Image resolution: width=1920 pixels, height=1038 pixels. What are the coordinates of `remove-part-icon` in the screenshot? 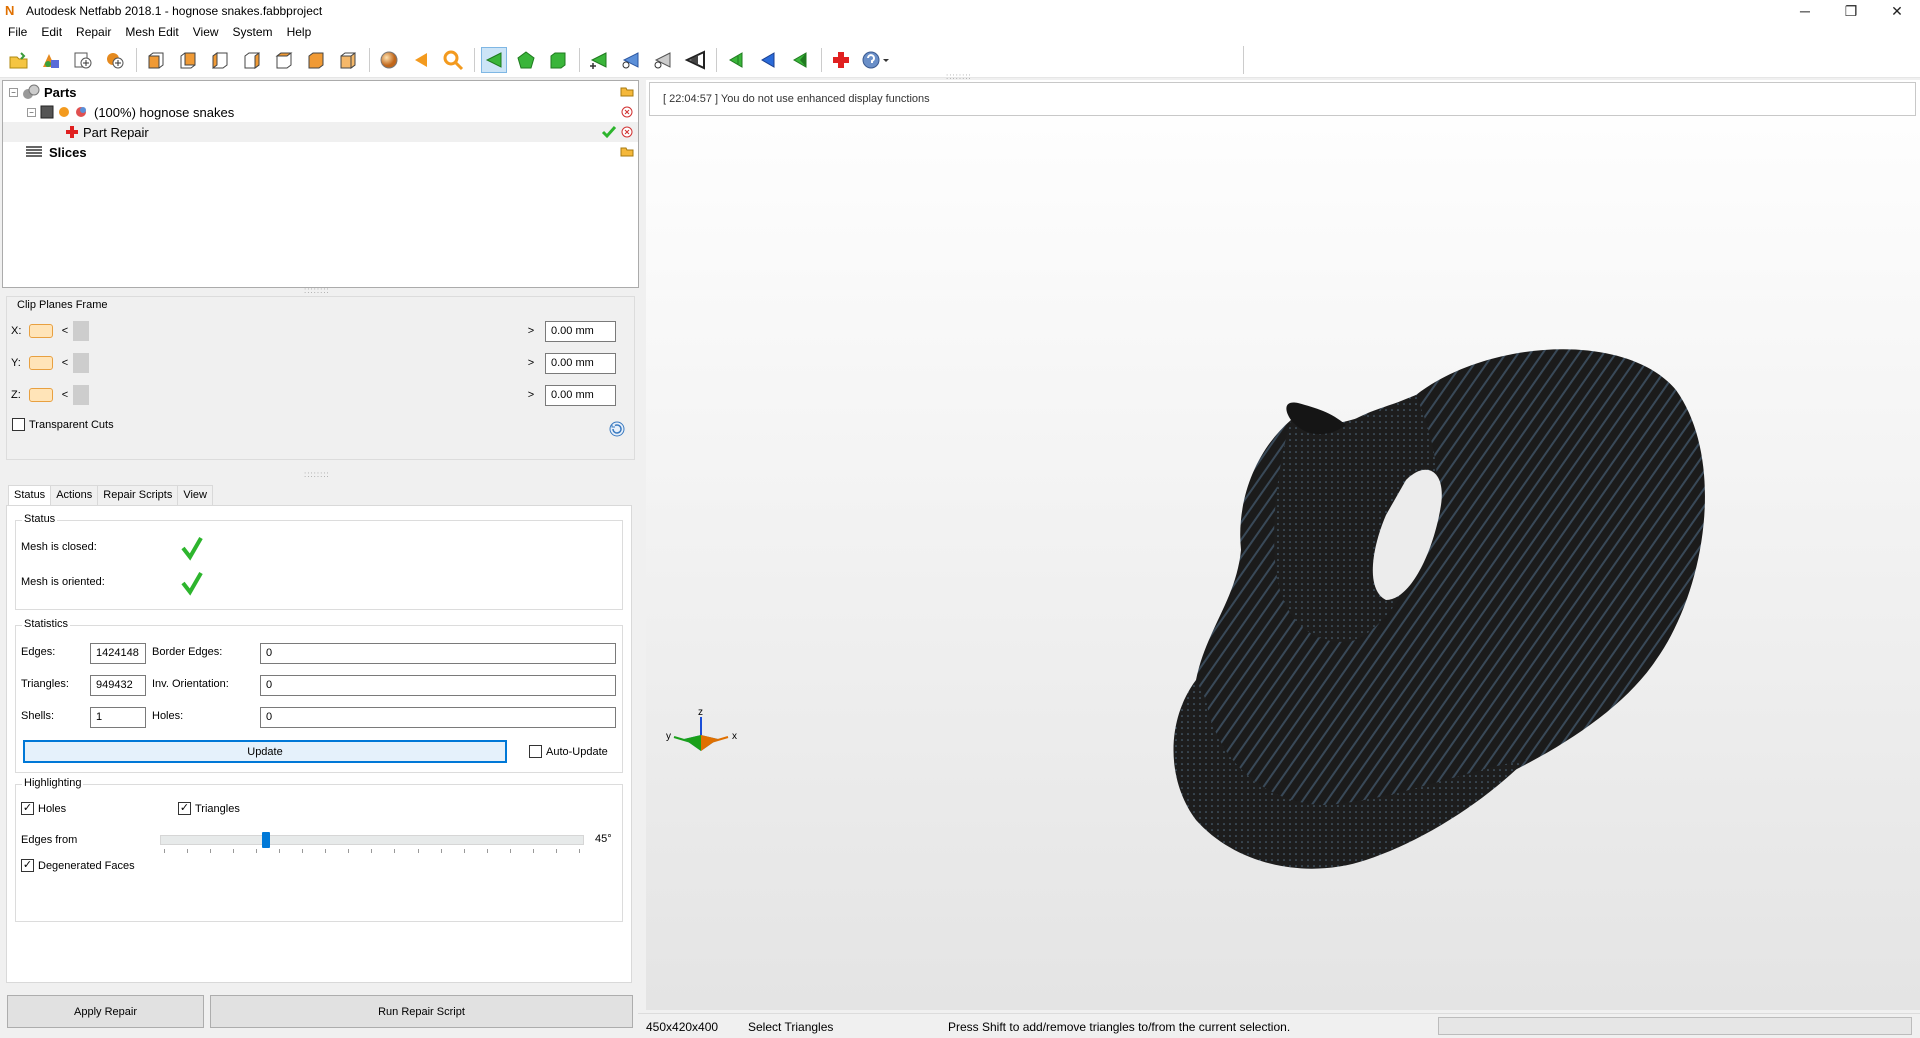 It's located at (627, 112).